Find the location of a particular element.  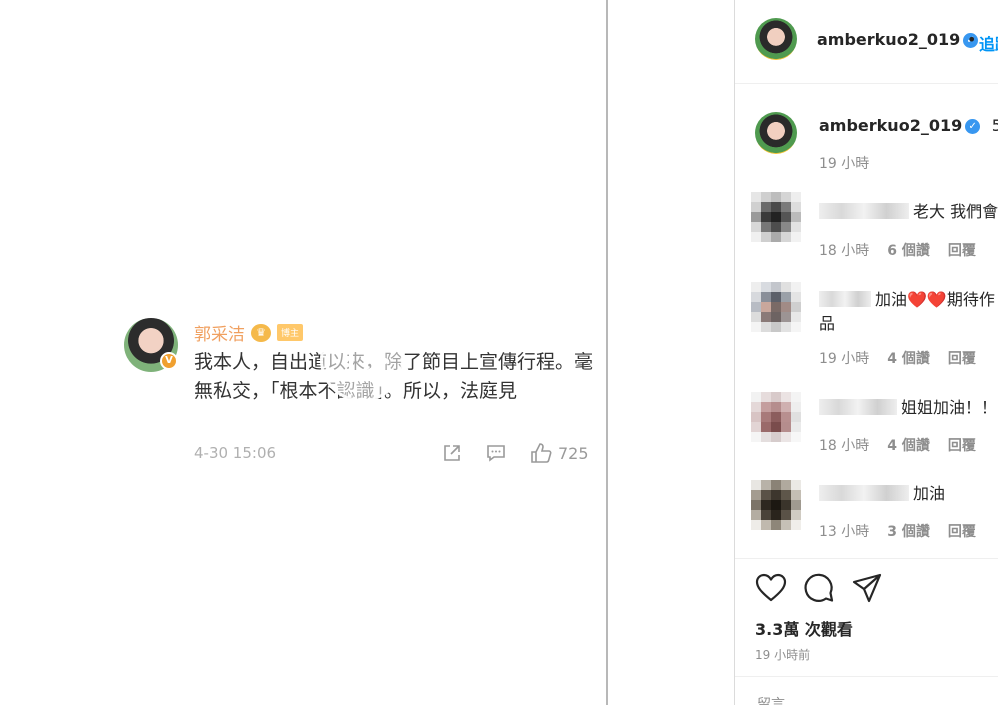

comment-icon is located at coordinates (819, 588).